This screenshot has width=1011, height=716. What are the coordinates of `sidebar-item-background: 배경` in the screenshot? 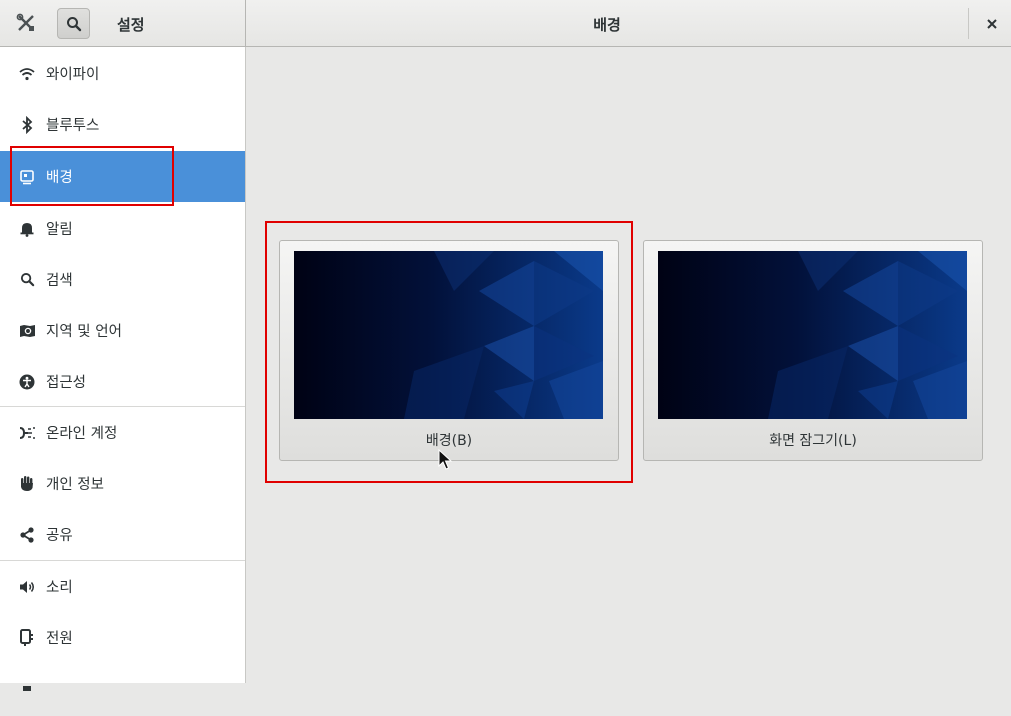 It's located at (122, 176).